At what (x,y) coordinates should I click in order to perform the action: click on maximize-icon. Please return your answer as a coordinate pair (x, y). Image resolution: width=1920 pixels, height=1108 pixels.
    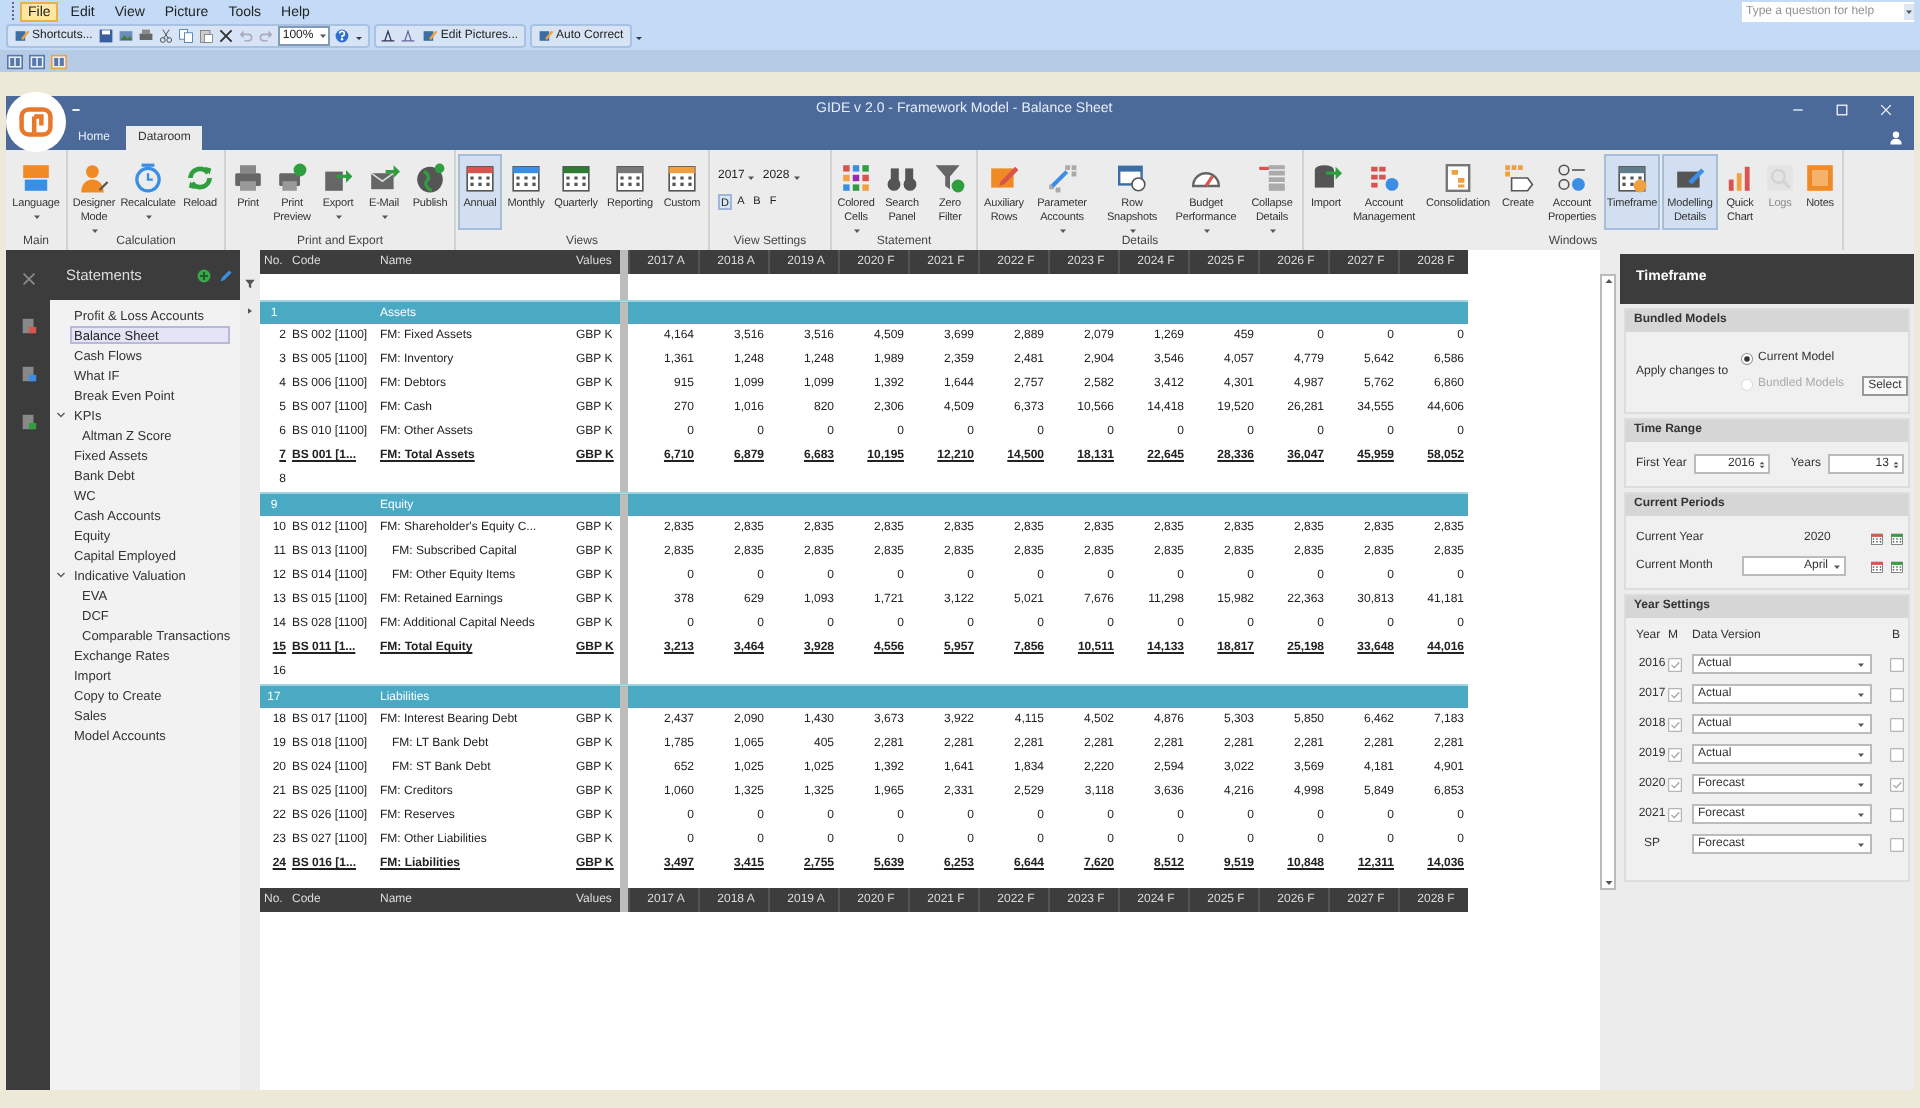
    Looking at the image, I should click on (1842, 110).